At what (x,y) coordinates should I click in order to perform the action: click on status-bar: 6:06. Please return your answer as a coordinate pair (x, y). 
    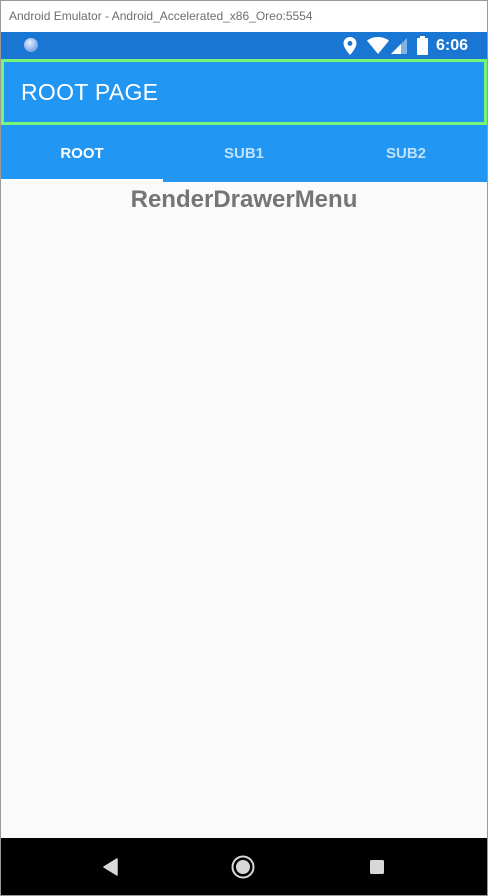
    Looking at the image, I should click on (244, 45).